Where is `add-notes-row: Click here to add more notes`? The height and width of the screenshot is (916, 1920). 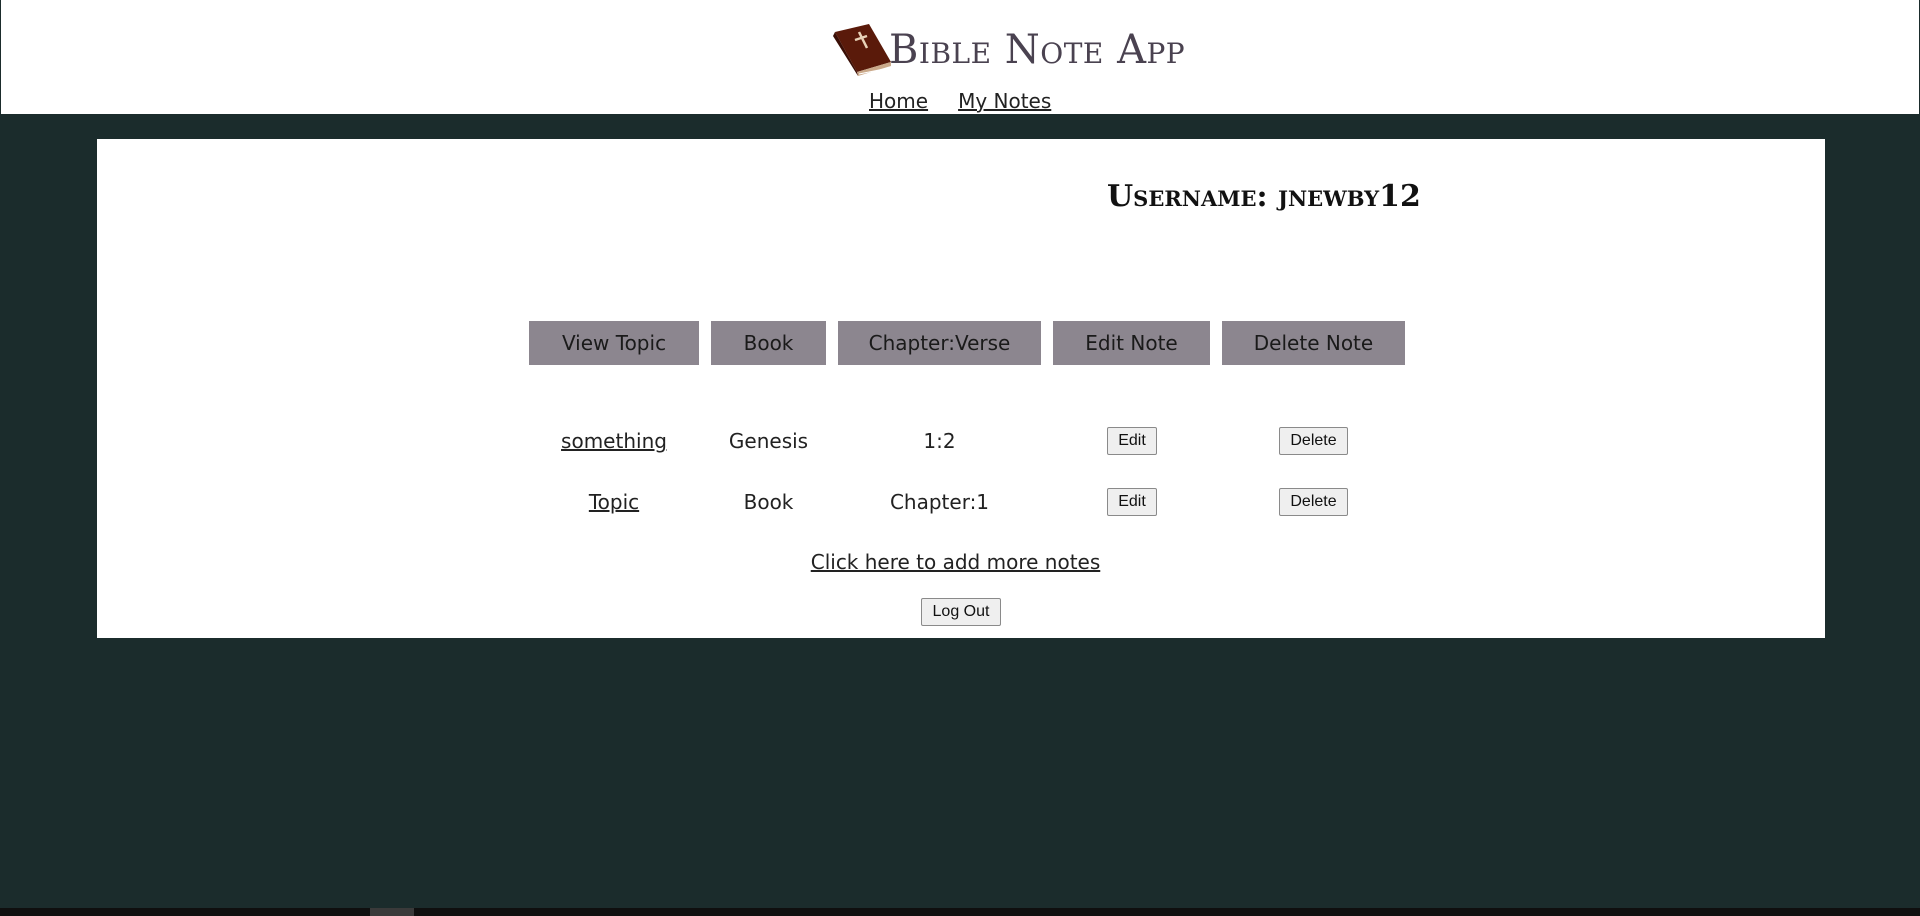
add-notes-row: Click here to add more notes is located at coordinates (955, 562).